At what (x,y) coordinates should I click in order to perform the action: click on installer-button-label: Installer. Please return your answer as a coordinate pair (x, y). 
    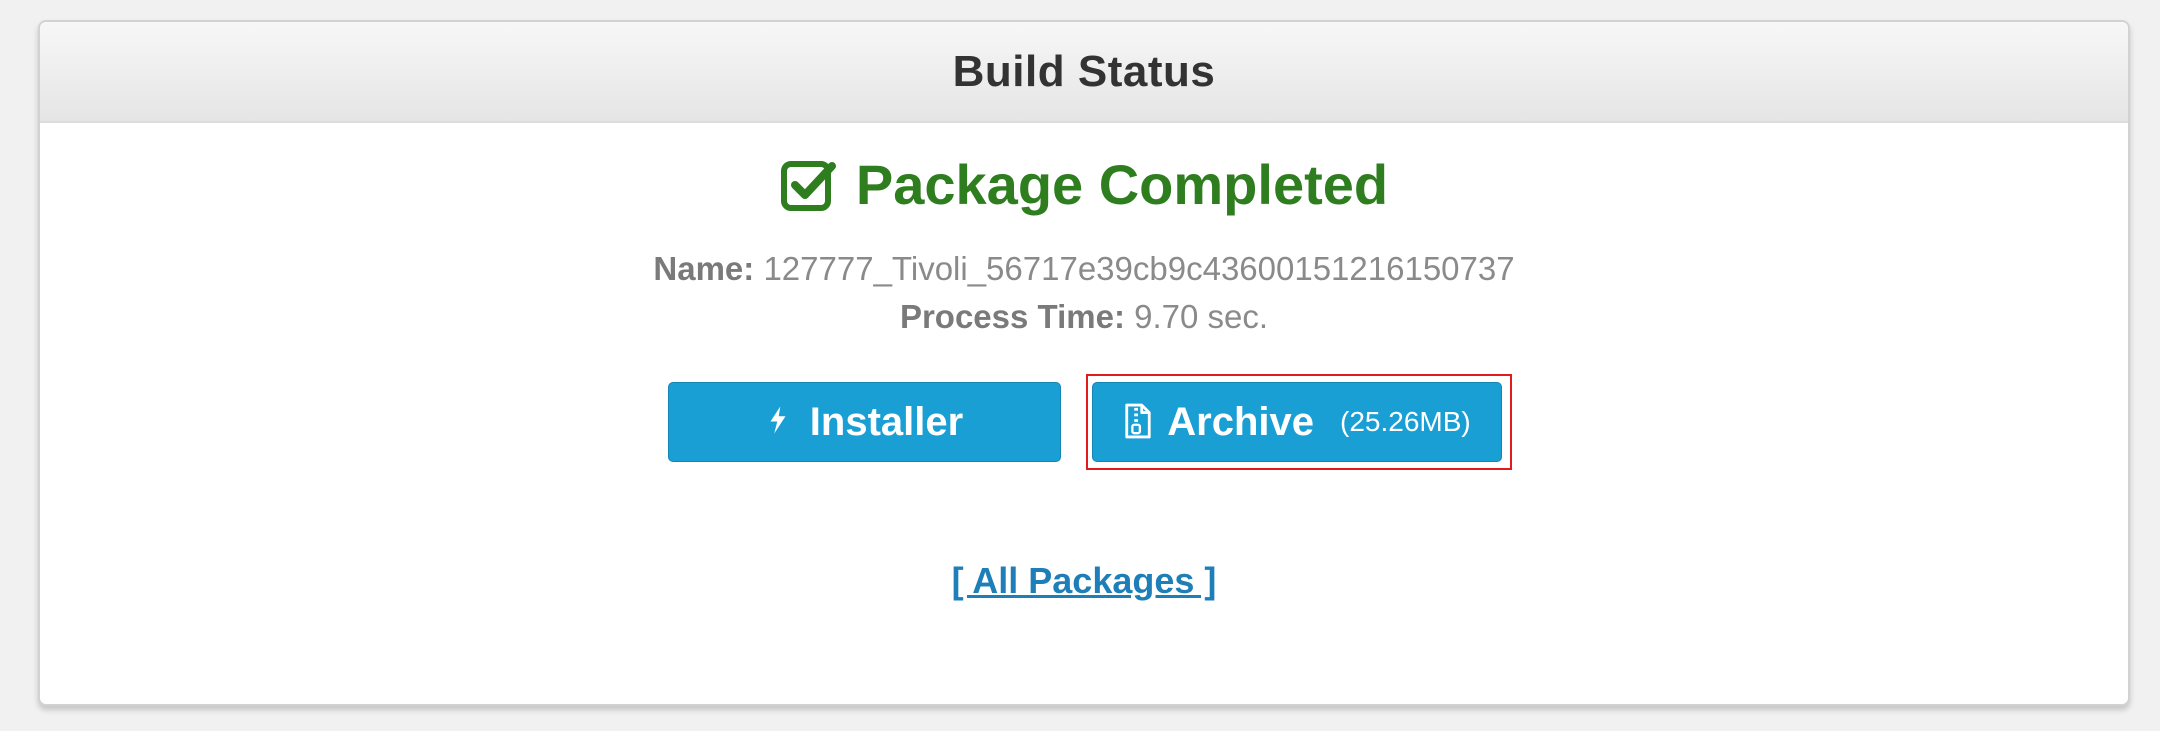
    Looking at the image, I should click on (886, 421).